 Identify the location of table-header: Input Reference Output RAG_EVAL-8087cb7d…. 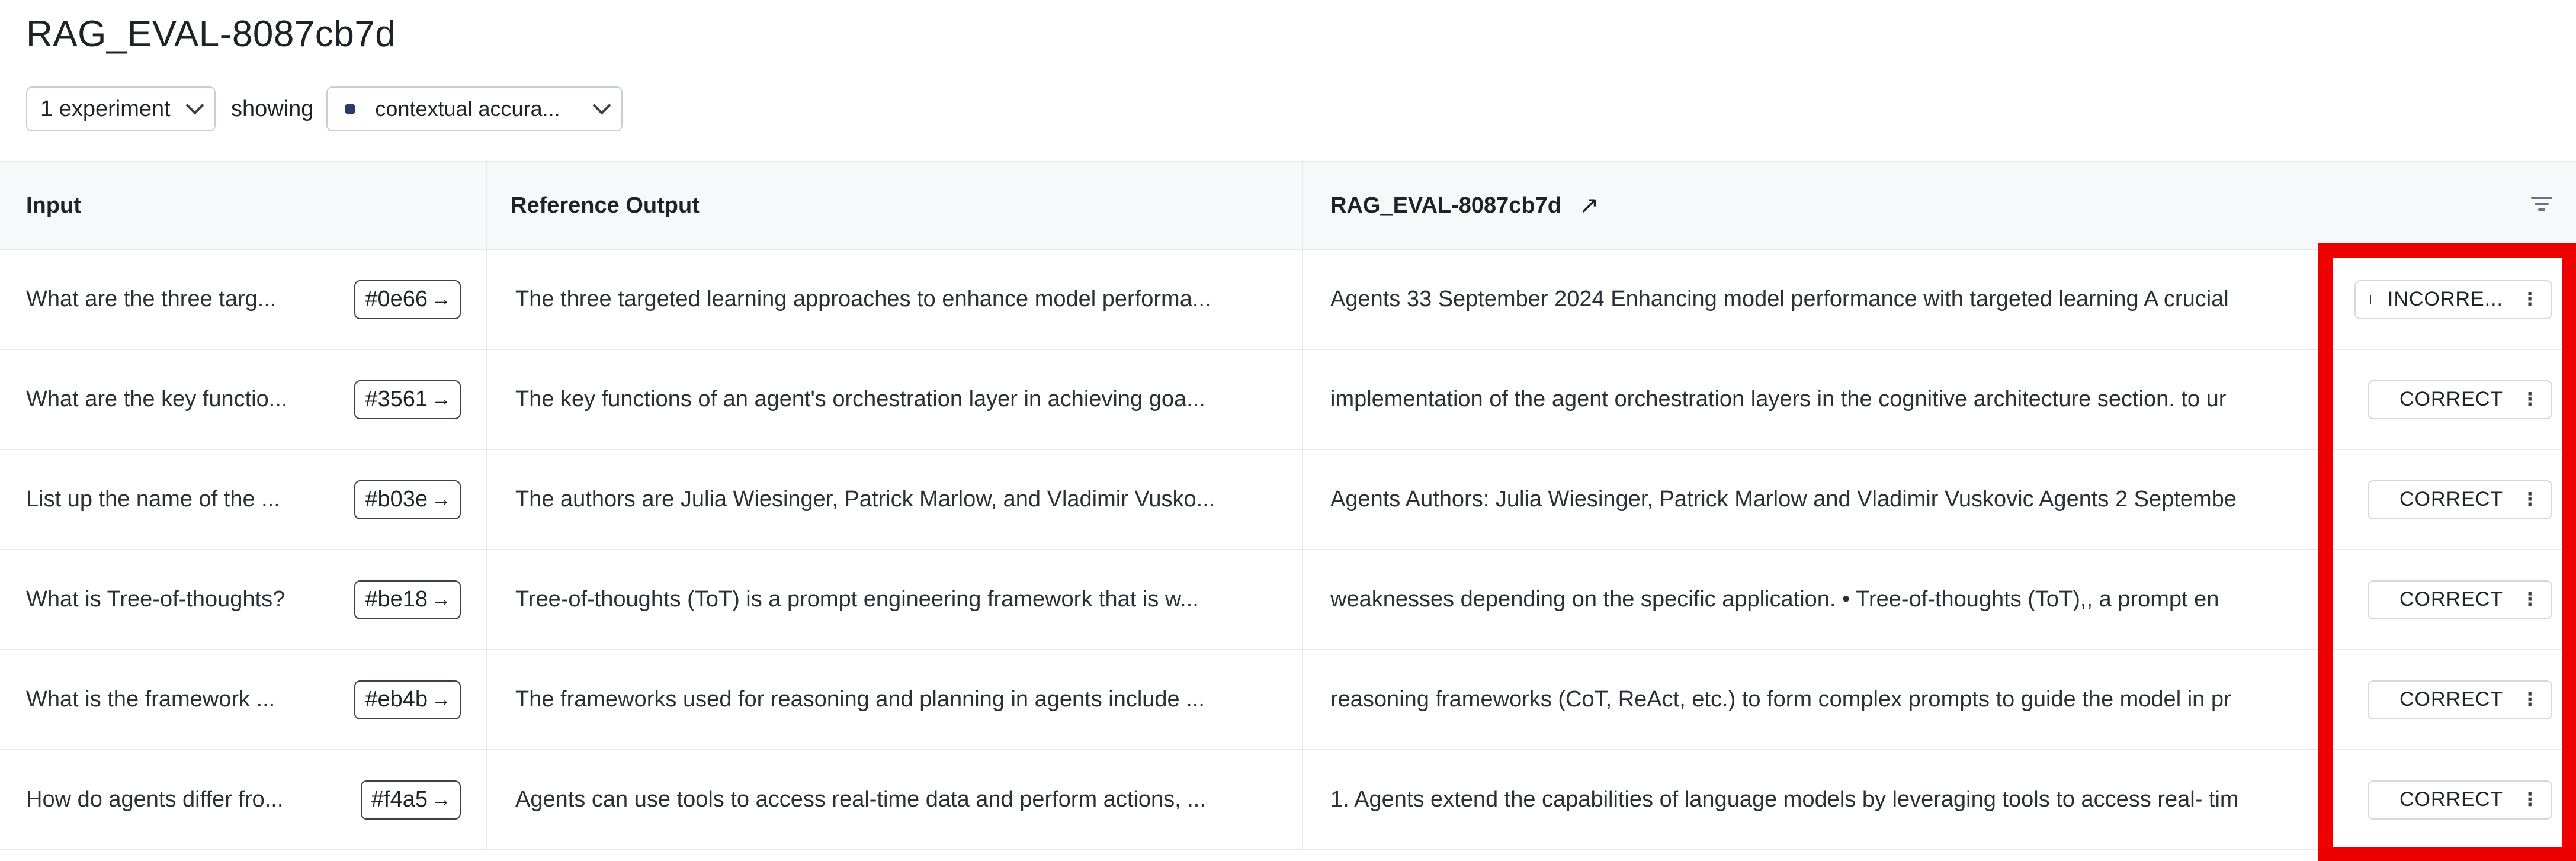
(1288, 206).